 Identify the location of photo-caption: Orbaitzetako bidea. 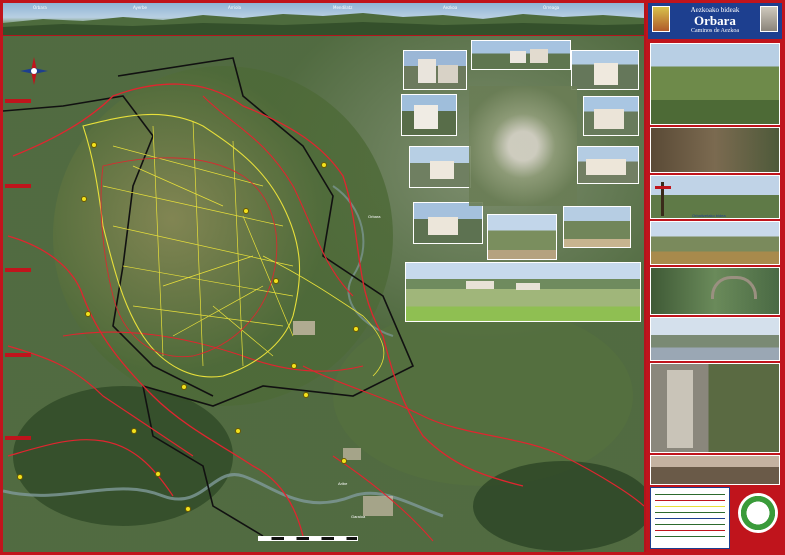
(709, 215).